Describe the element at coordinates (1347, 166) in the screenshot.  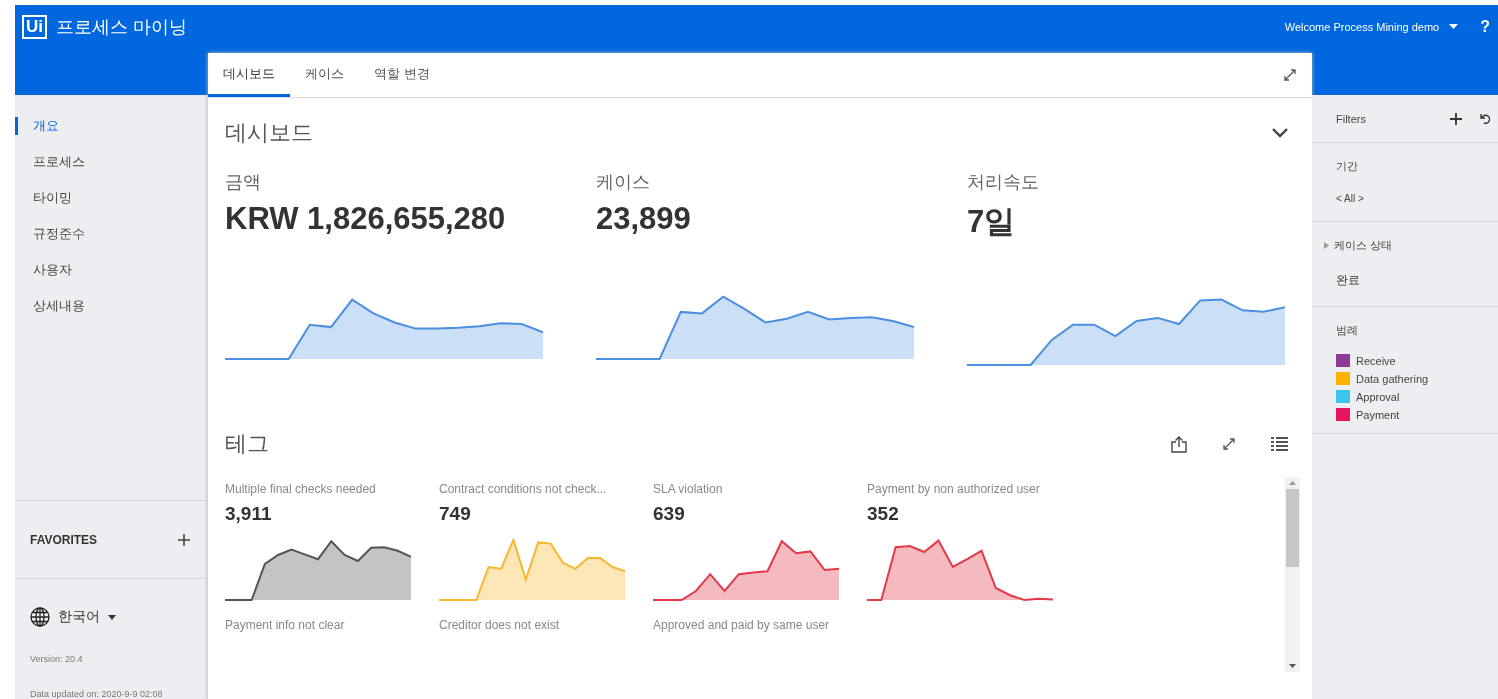
I see `filter-title: 기간` at that location.